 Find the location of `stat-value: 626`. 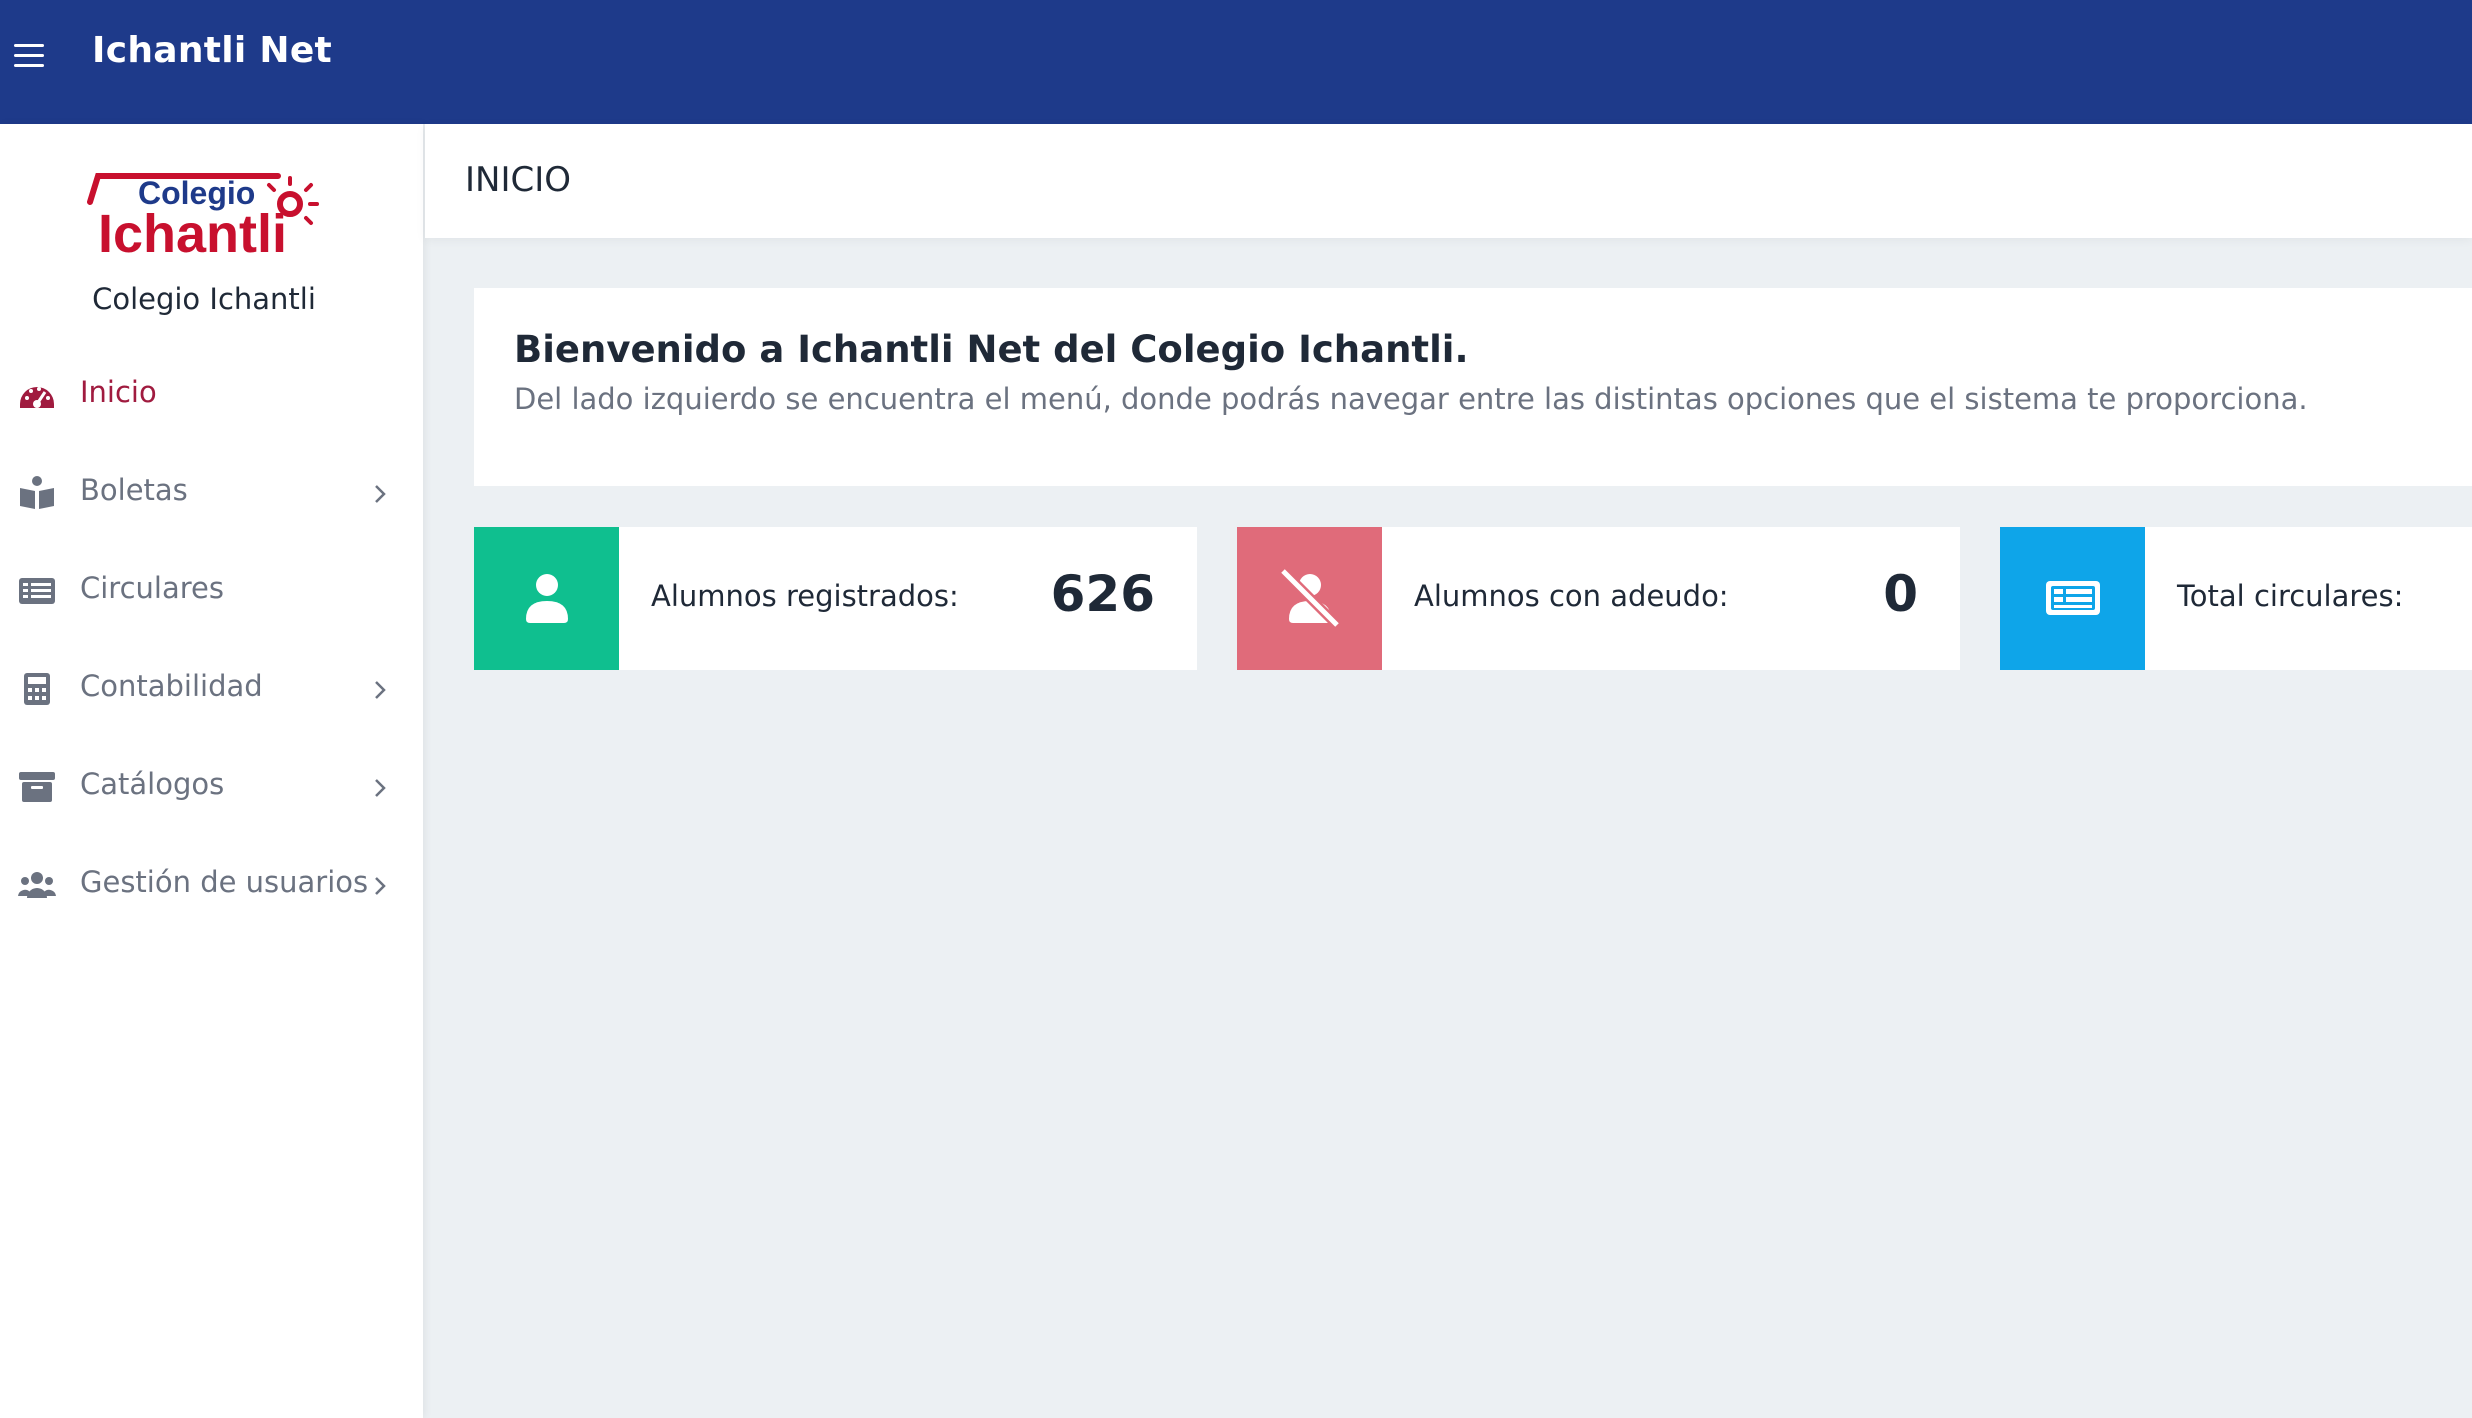

stat-value: 626 is located at coordinates (1102, 594).